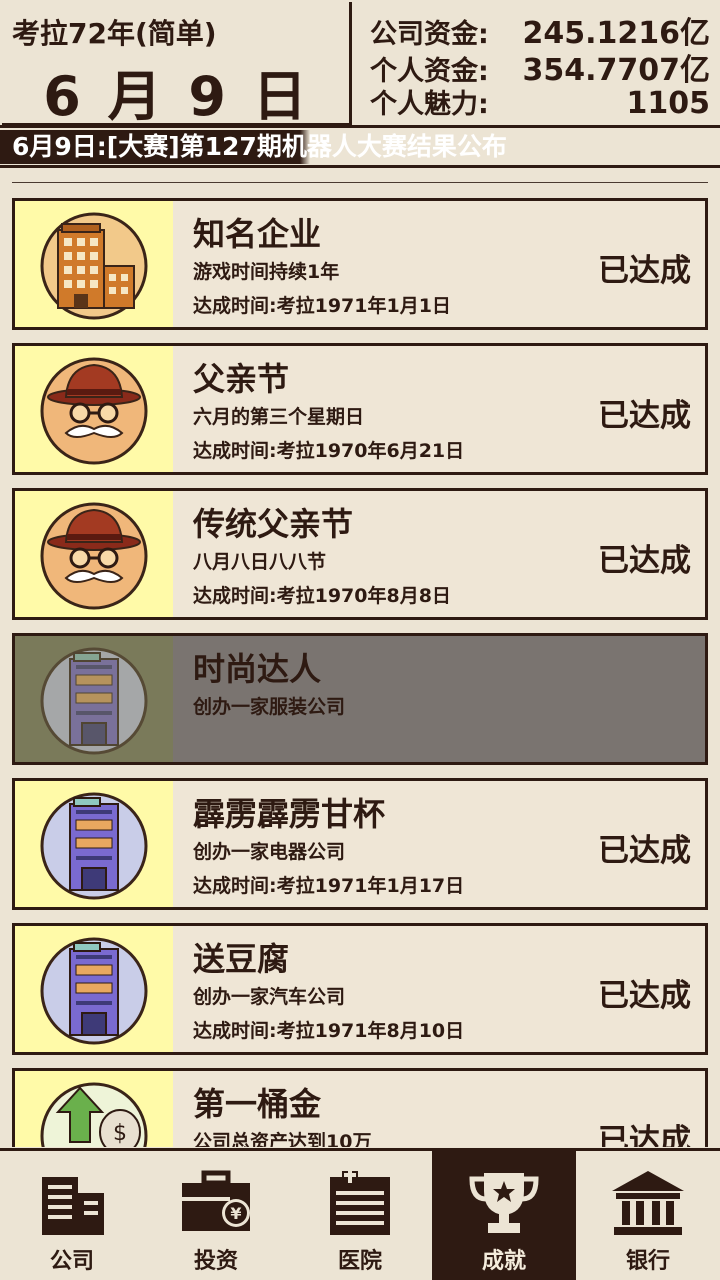 This screenshot has height=1280, width=720. What do you see at coordinates (360, 699) in the screenshot?
I see `achievement-card-locked: 时尚达人 创办一家服装公司` at bounding box center [360, 699].